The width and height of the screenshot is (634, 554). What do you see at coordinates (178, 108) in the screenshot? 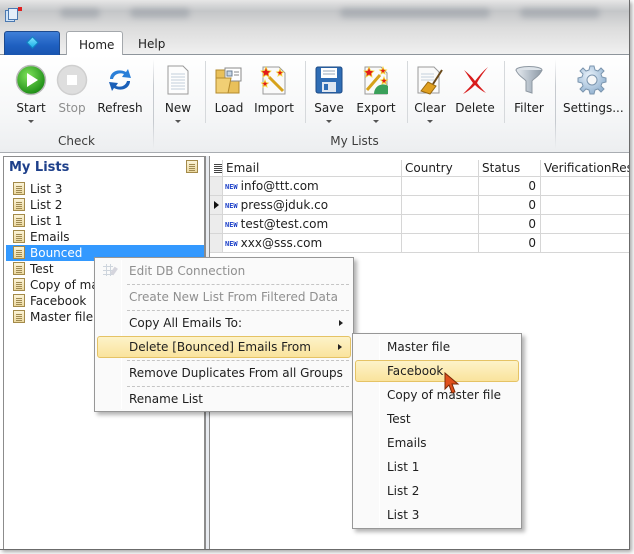
I see `new-label: New` at bounding box center [178, 108].